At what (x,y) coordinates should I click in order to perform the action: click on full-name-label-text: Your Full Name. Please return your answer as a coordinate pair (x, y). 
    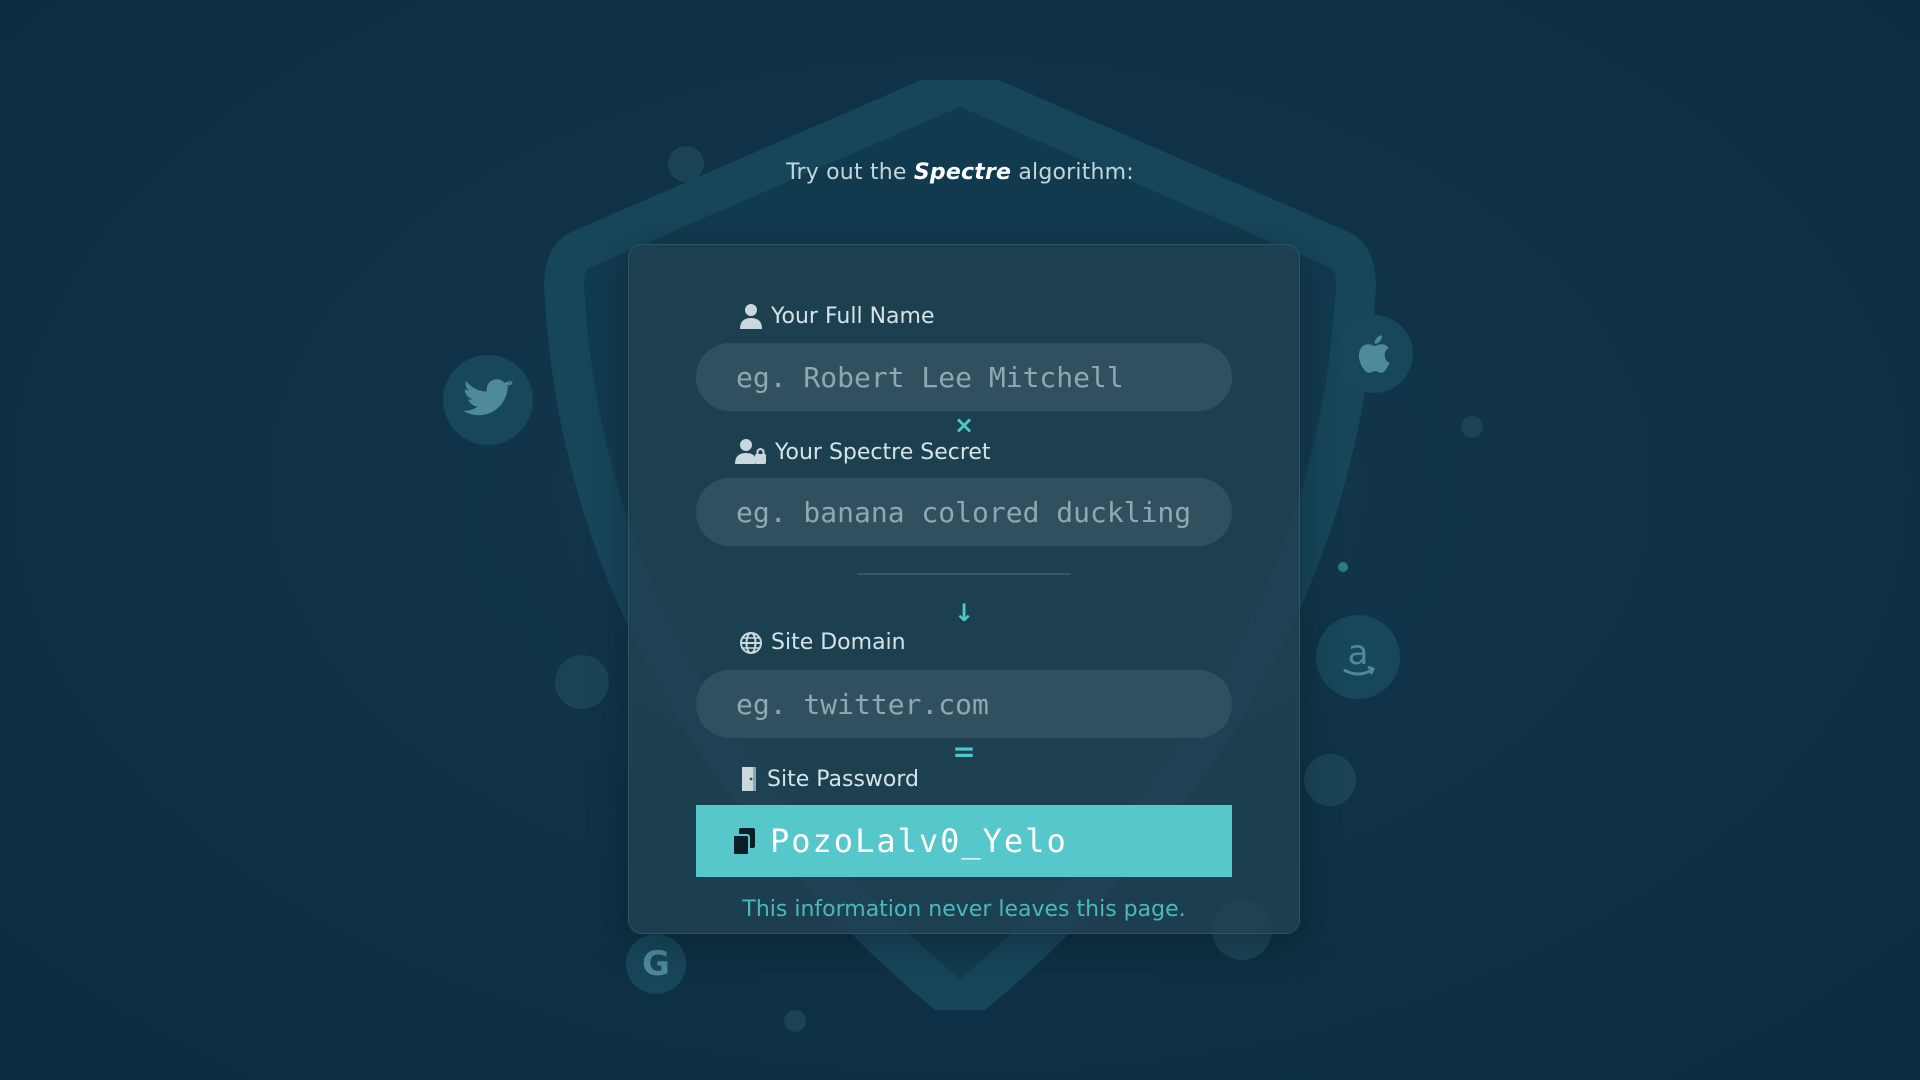
    Looking at the image, I should click on (853, 316).